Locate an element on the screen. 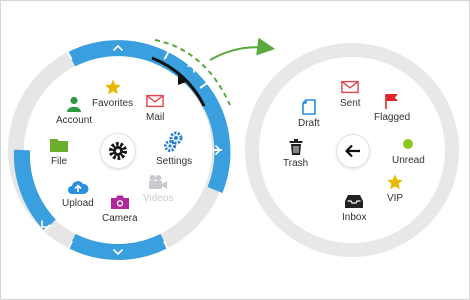  menu-item-file: File is located at coordinates (59, 151).